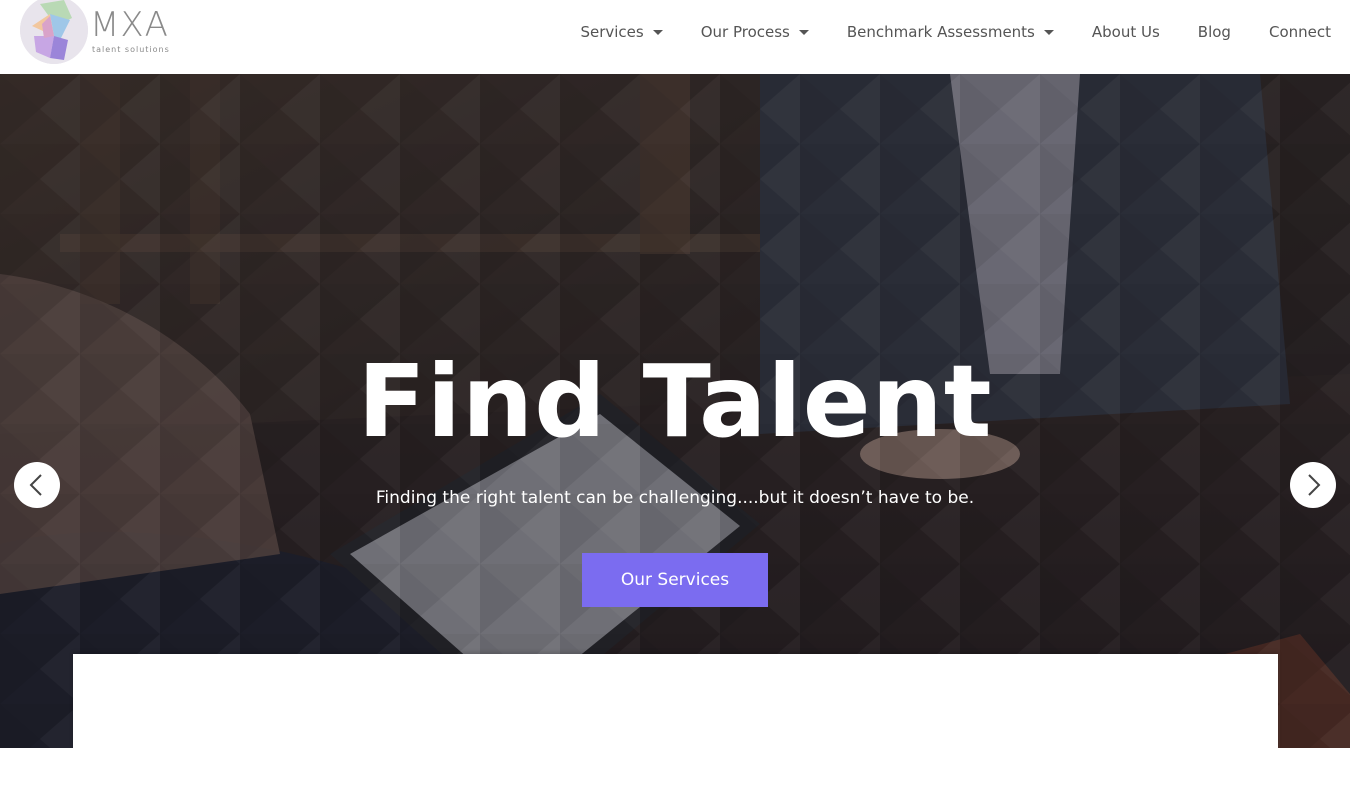  I want to click on slider-next-button, so click(1313, 485).